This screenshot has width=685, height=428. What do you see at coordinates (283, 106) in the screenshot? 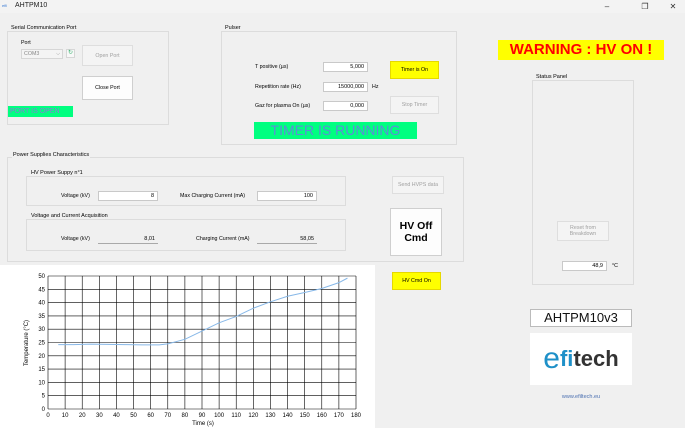
I see `gaz-label: Gaz for plasma On (µs)` at bounding box center [283, 106].